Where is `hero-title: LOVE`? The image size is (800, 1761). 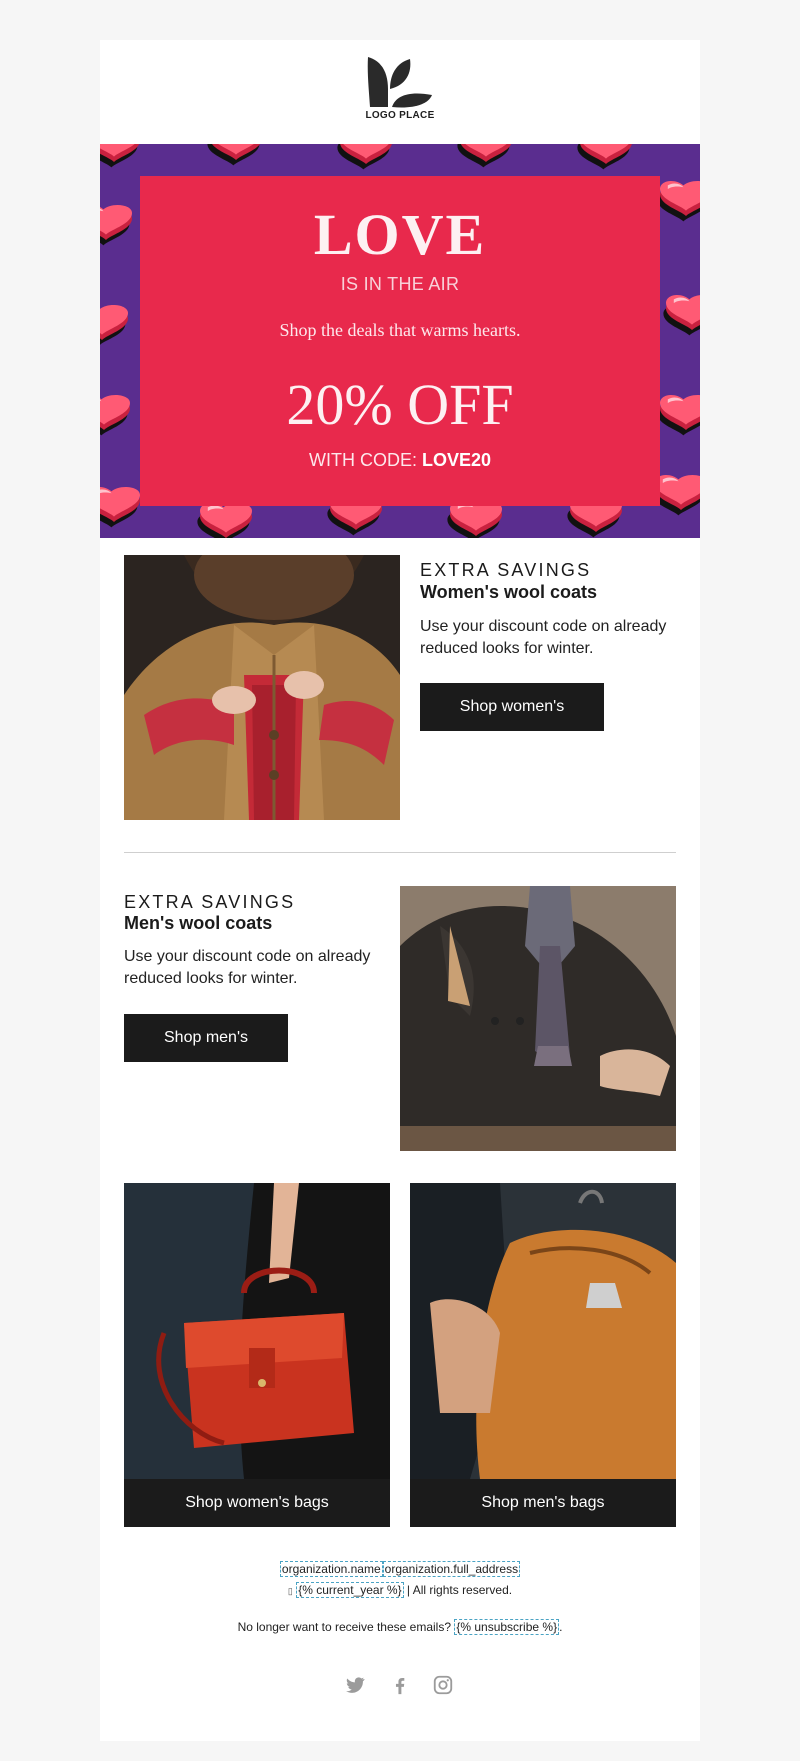 hero-title: LOVE is located at coordinates (400, 234).